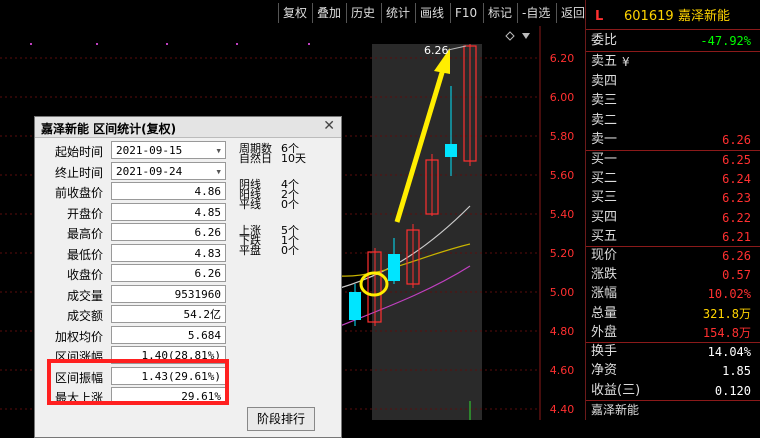  I want to click on date-select: 2021-09-24 ▾, so click(168, 171).